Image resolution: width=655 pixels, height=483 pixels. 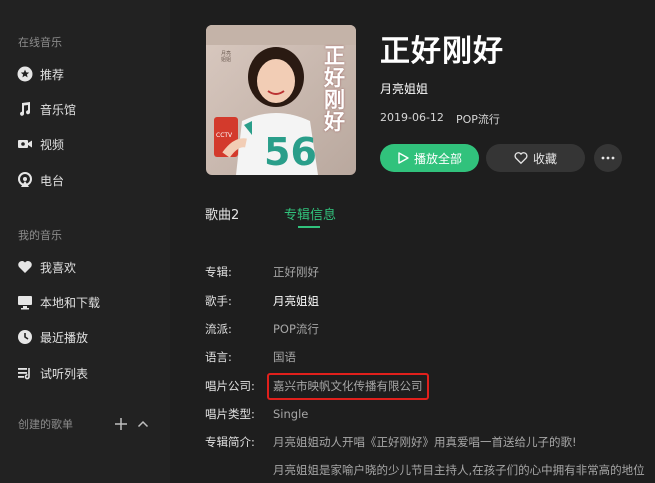 What do you see at coordinates (25, 109) in the screenshot?
I see `music-note-icon` at bounding box center [25, 109].